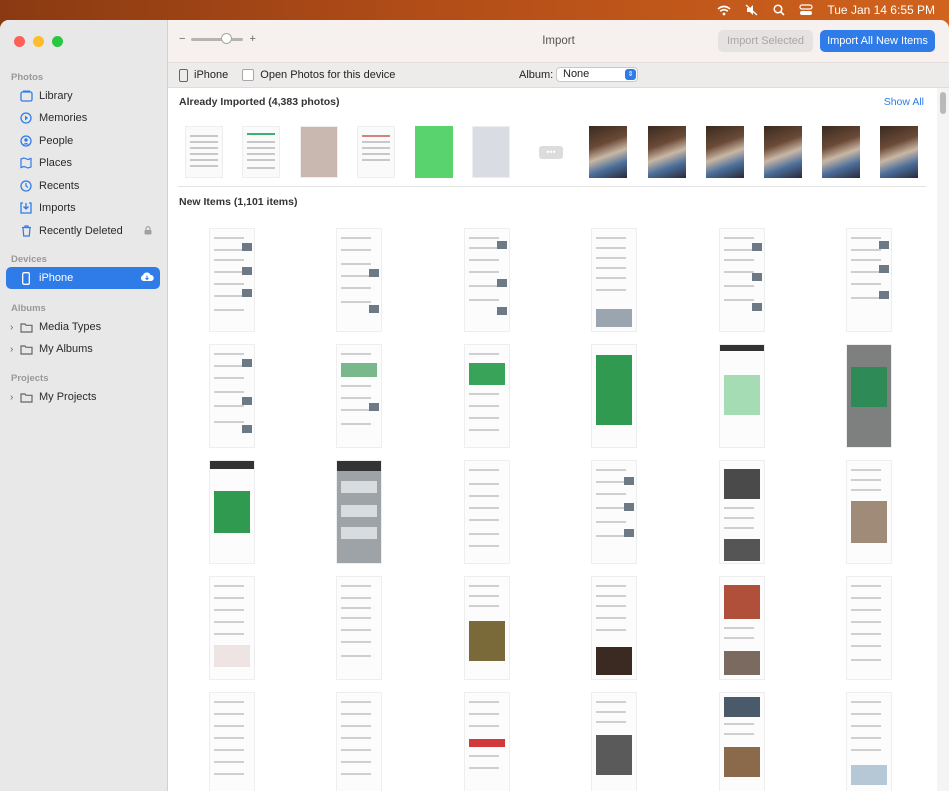 Image resolution: width=949 pixels, height=791 pixels. Describe the element at coordinates (630, 74) in the screenshot. I see `chevron-updown-icon: ⇕` at that location.